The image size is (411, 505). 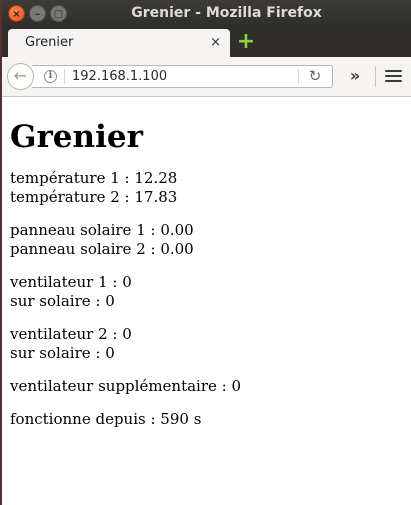 I want to click on info-icon: i, so click(x=50, y=76).